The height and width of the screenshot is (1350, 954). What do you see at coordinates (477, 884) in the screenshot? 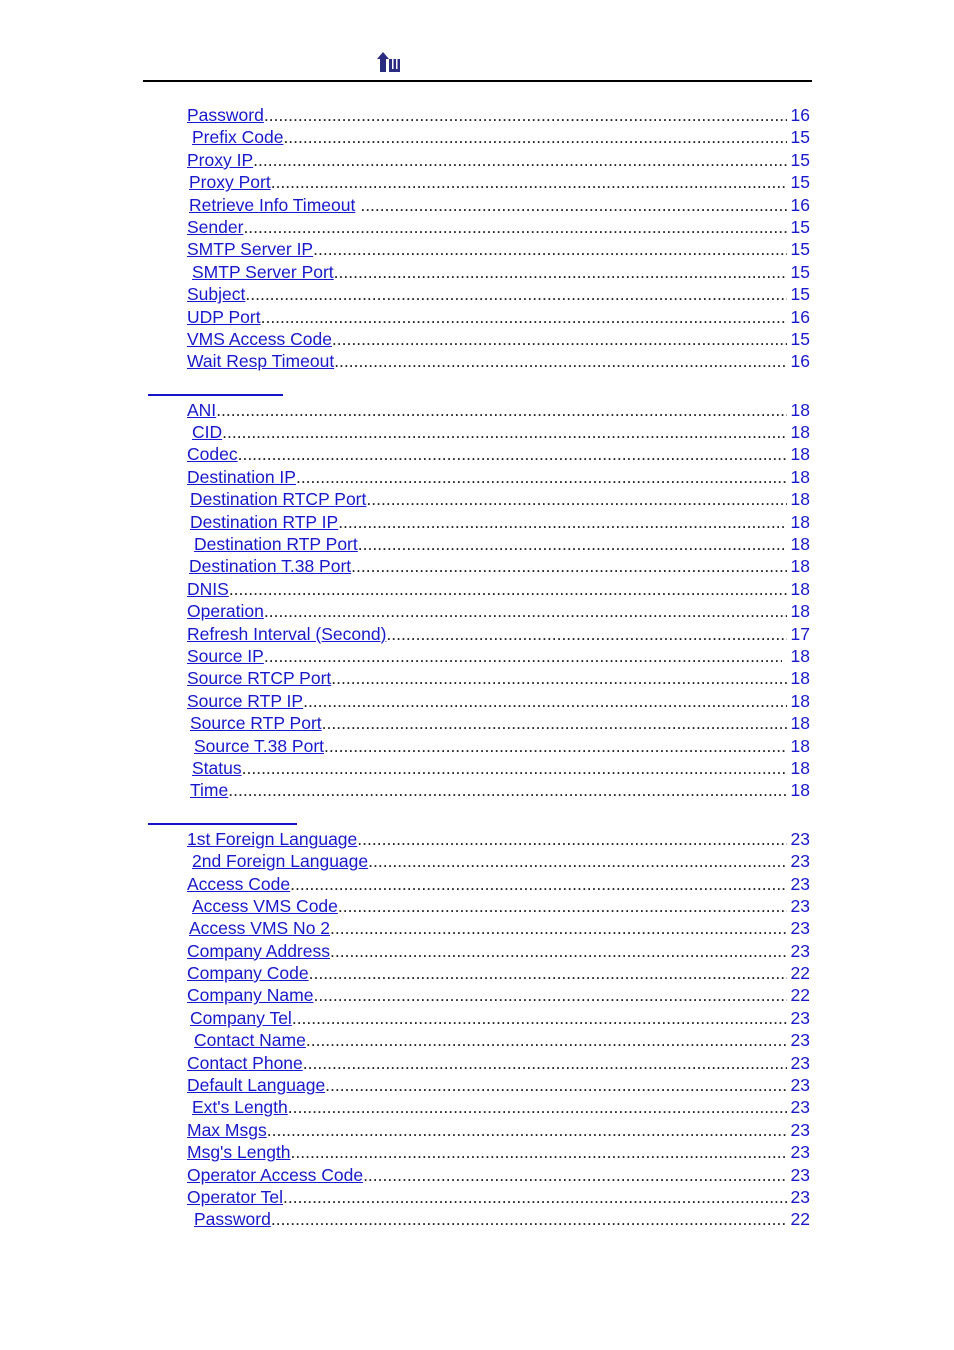
I see `toc-entry: Access Code 23` at bounding box center [477, 884].